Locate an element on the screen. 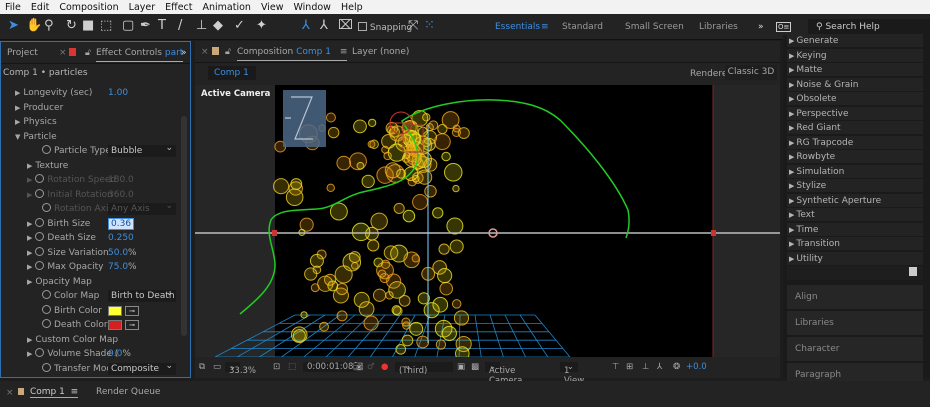  property-row: ▶ Custom Color Map is located at coordinates (90, 340).